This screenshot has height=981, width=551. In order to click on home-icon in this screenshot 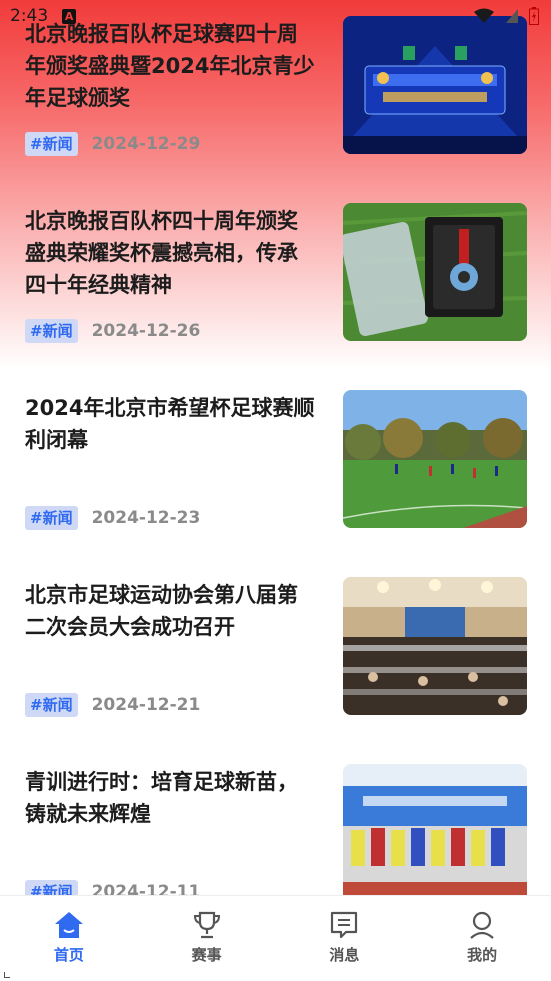, I will do `click(68, 925)`.